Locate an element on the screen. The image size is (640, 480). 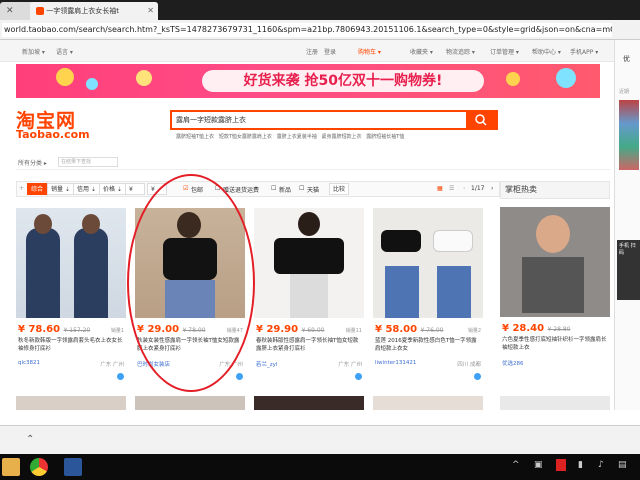
taobao-logo-en: Taobao.com is located at coordinates (53, 134).